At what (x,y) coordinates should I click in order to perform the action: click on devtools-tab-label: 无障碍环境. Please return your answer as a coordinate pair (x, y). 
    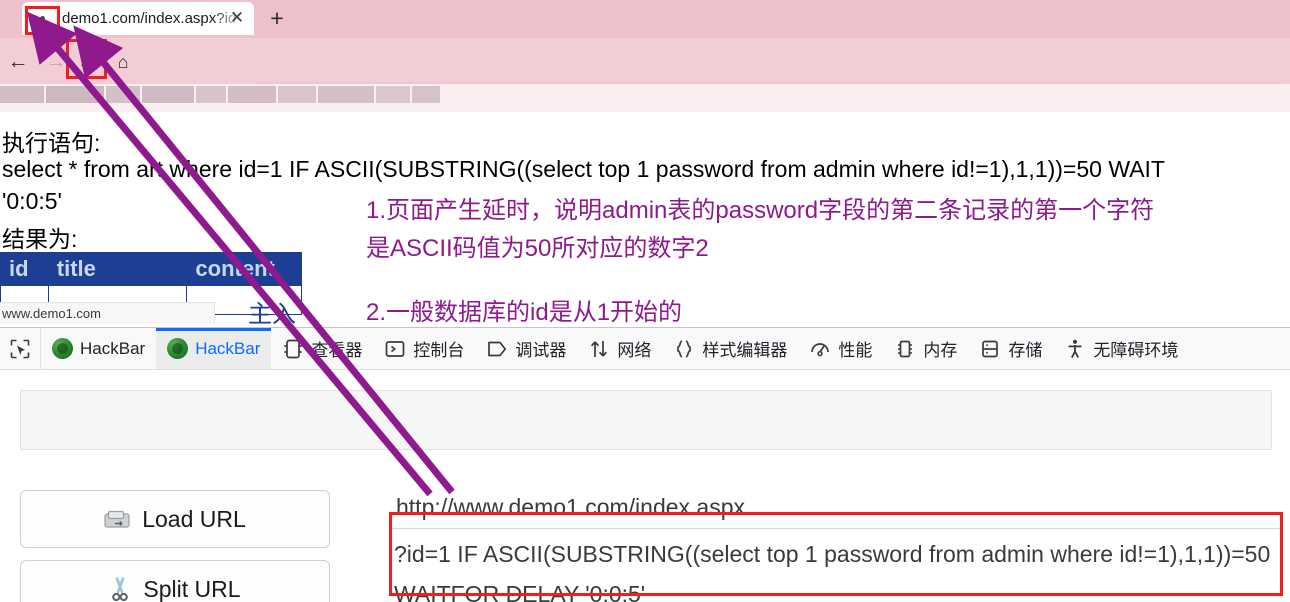
    Looking at the image, I should click on (1136, 350).